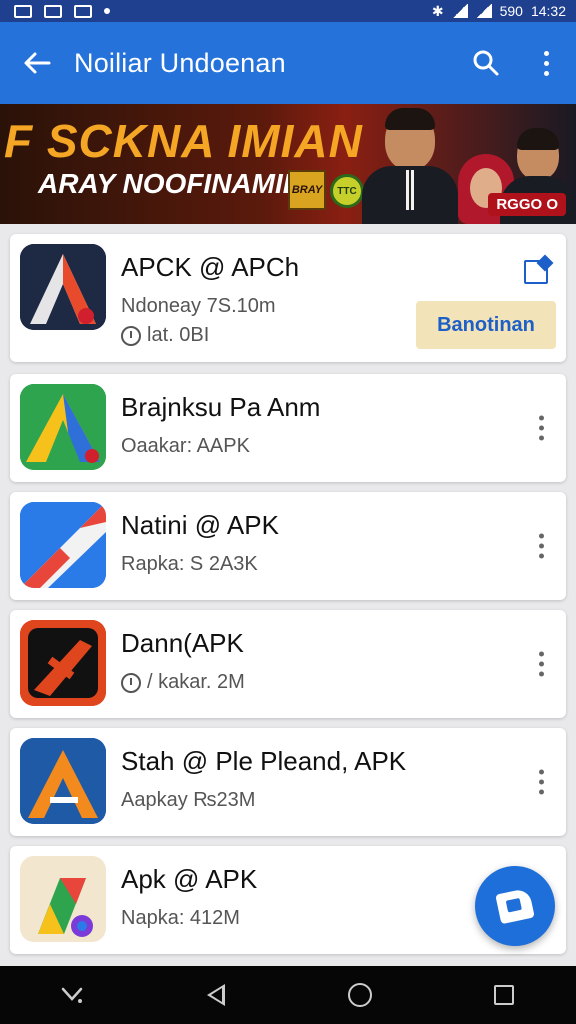 The height and width of the screenshot is (1024, 576). What do you see at coordinates (221, 407) in the screenshot?
I see `app-name: Brajnksu Pa Anm` at bounding box center [221, 407].